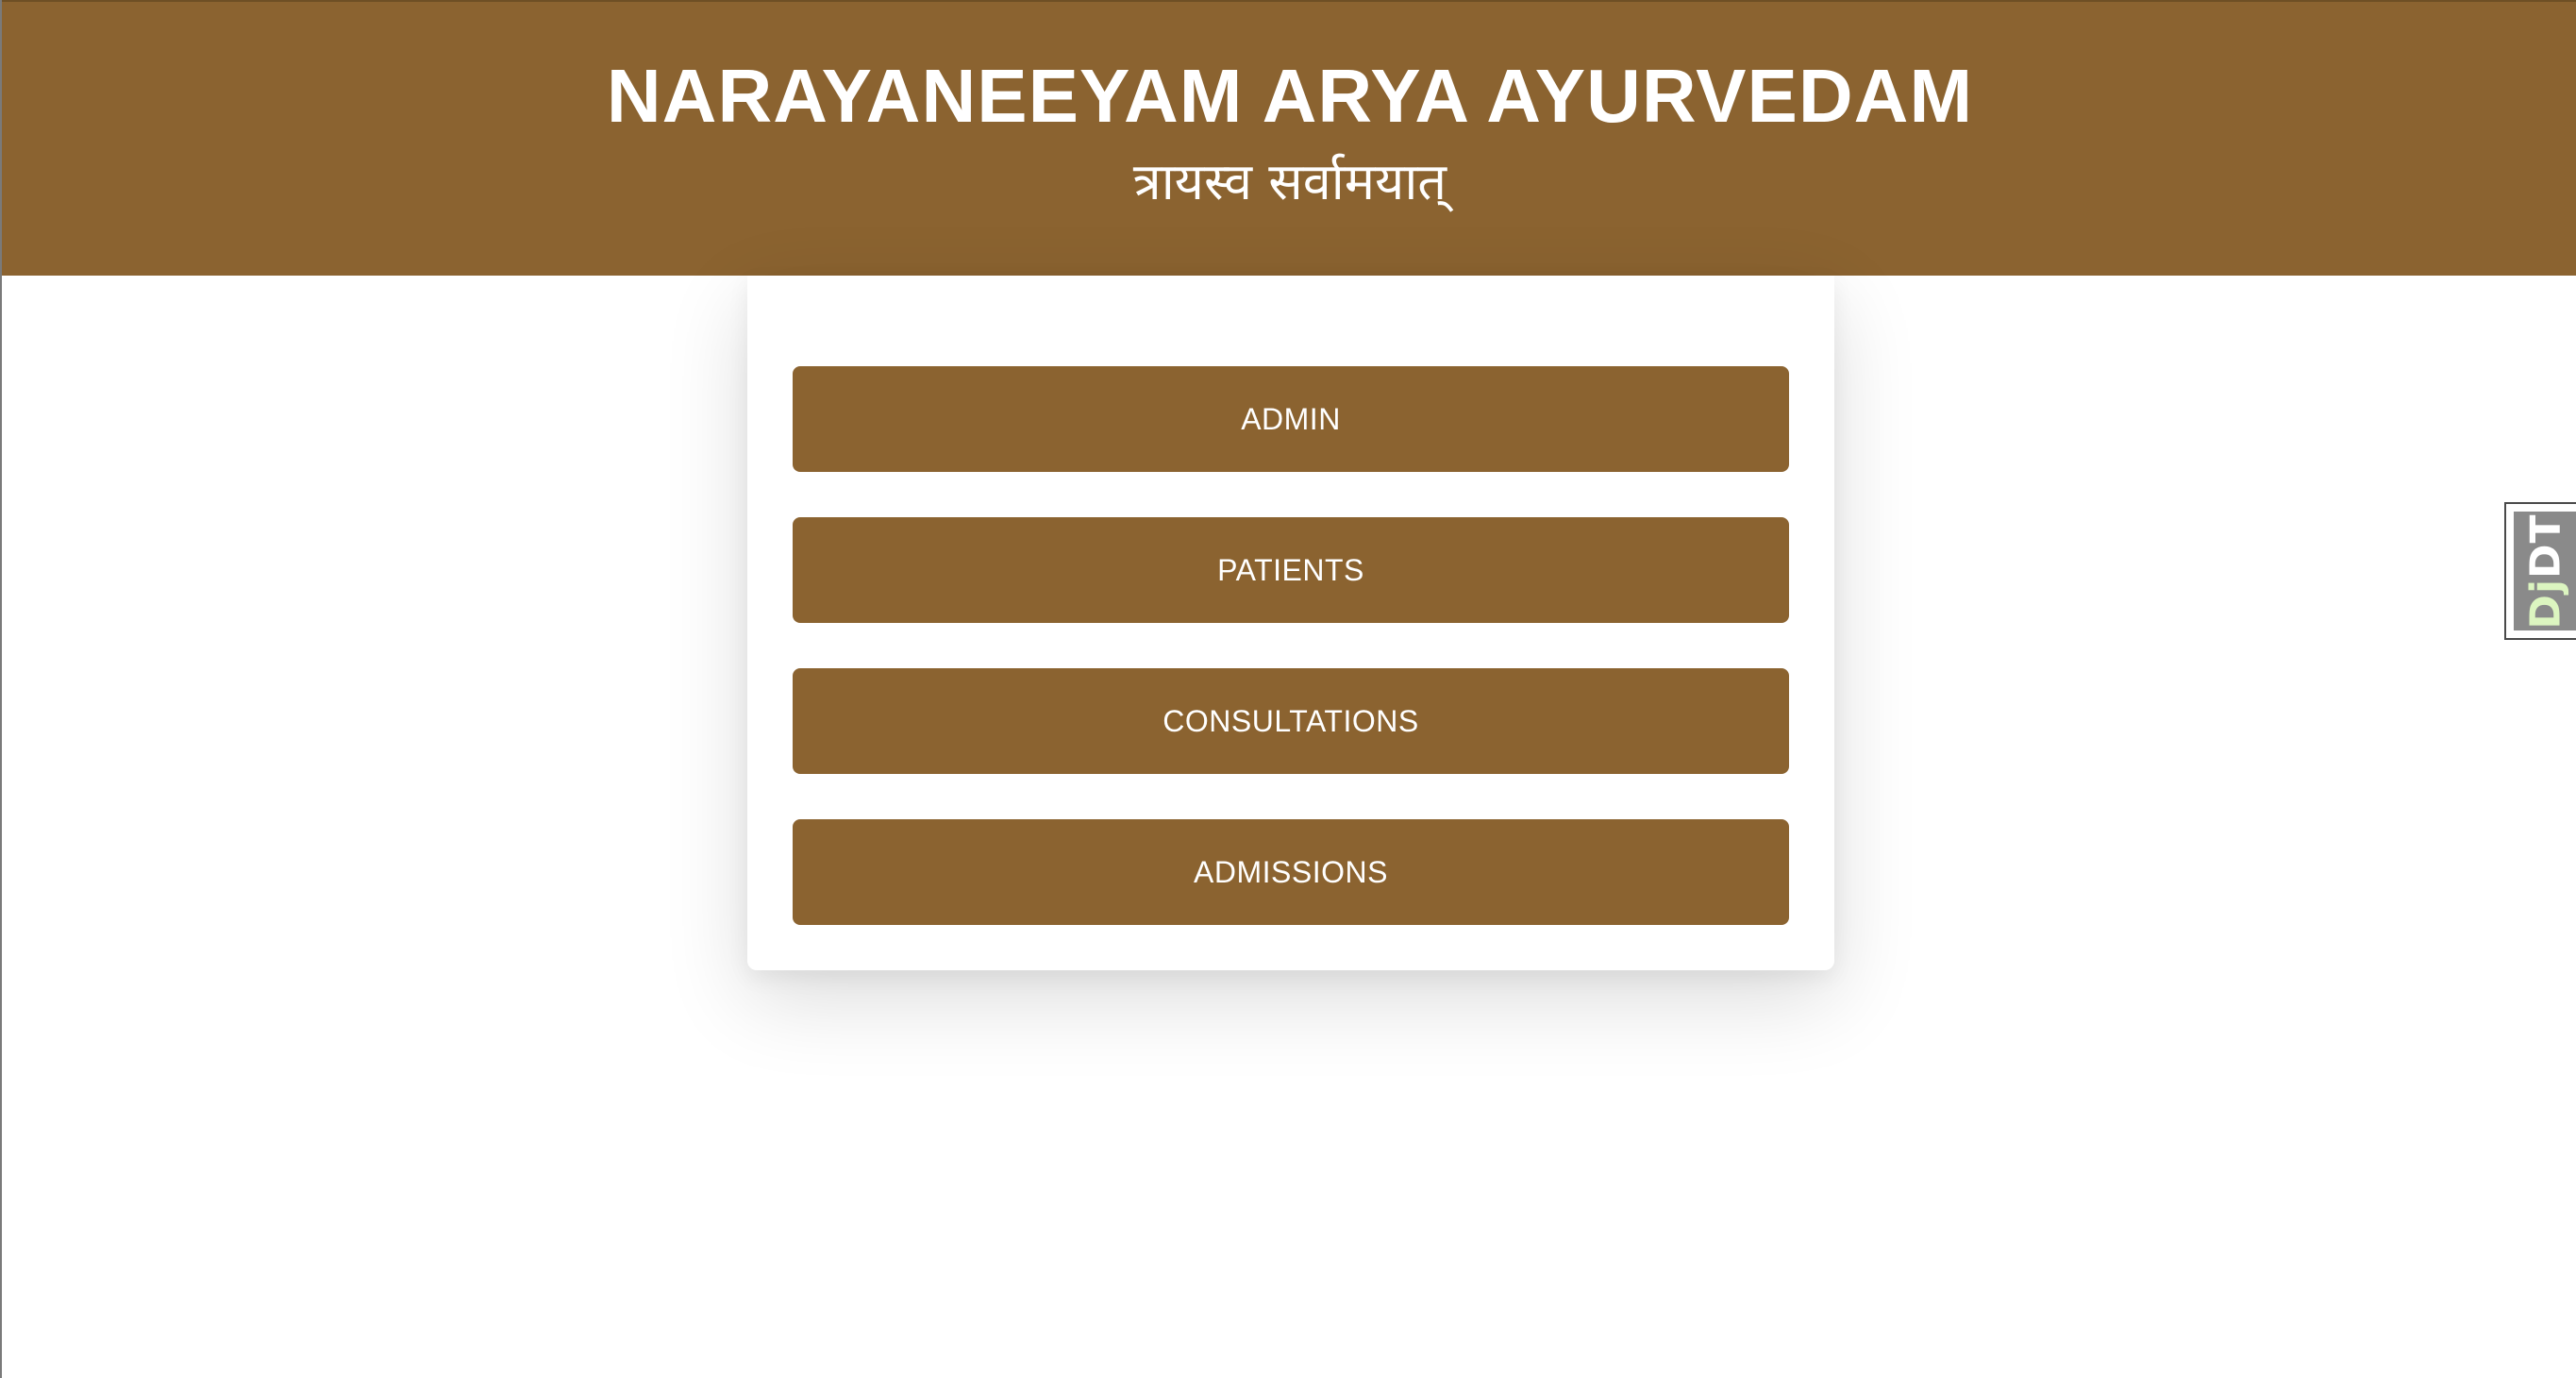  What do you see at coordinates (1291, 570) in the screenshot?
I see `patients-button: PATIENTS` at bounding box center [1291, 570].